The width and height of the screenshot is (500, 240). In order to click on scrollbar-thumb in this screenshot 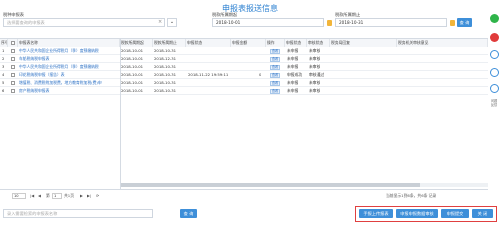, I will do `click(270, 185)`.